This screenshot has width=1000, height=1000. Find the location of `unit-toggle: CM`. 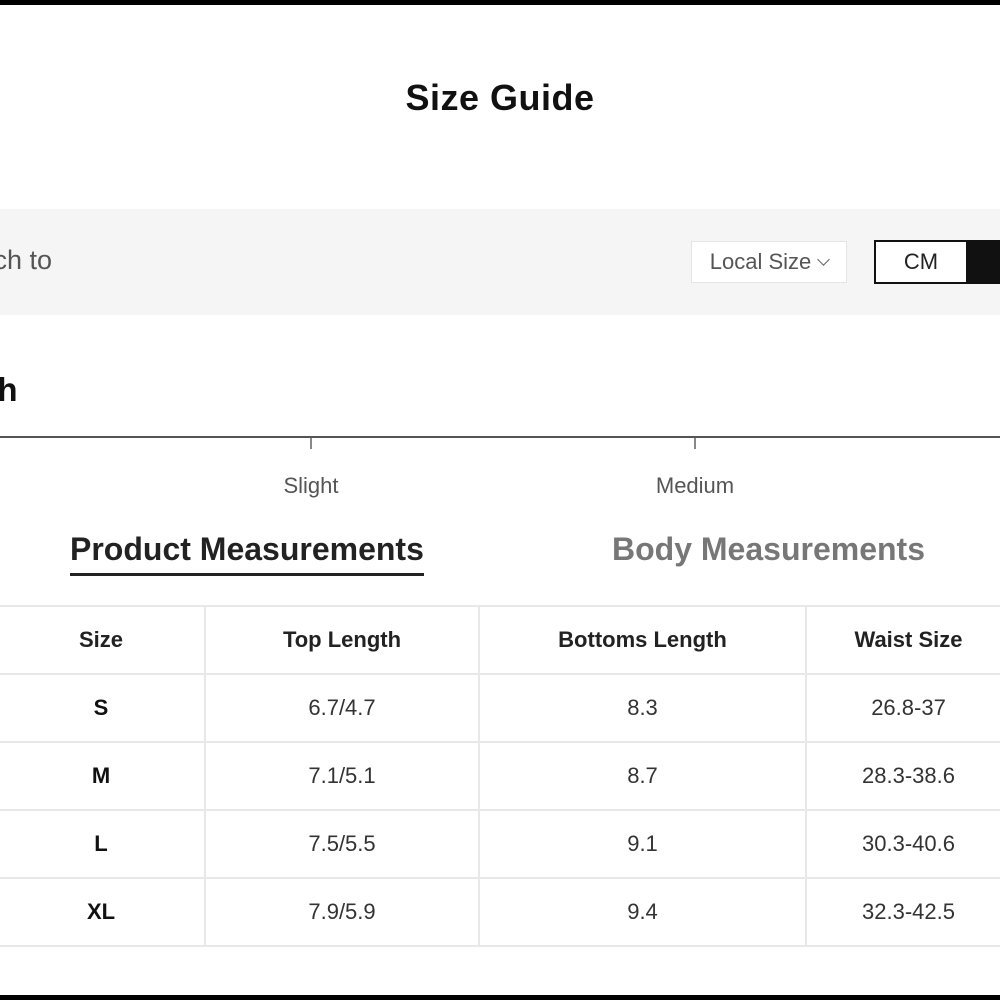

unit-toggle: CM is located at coordinates (937, 262).